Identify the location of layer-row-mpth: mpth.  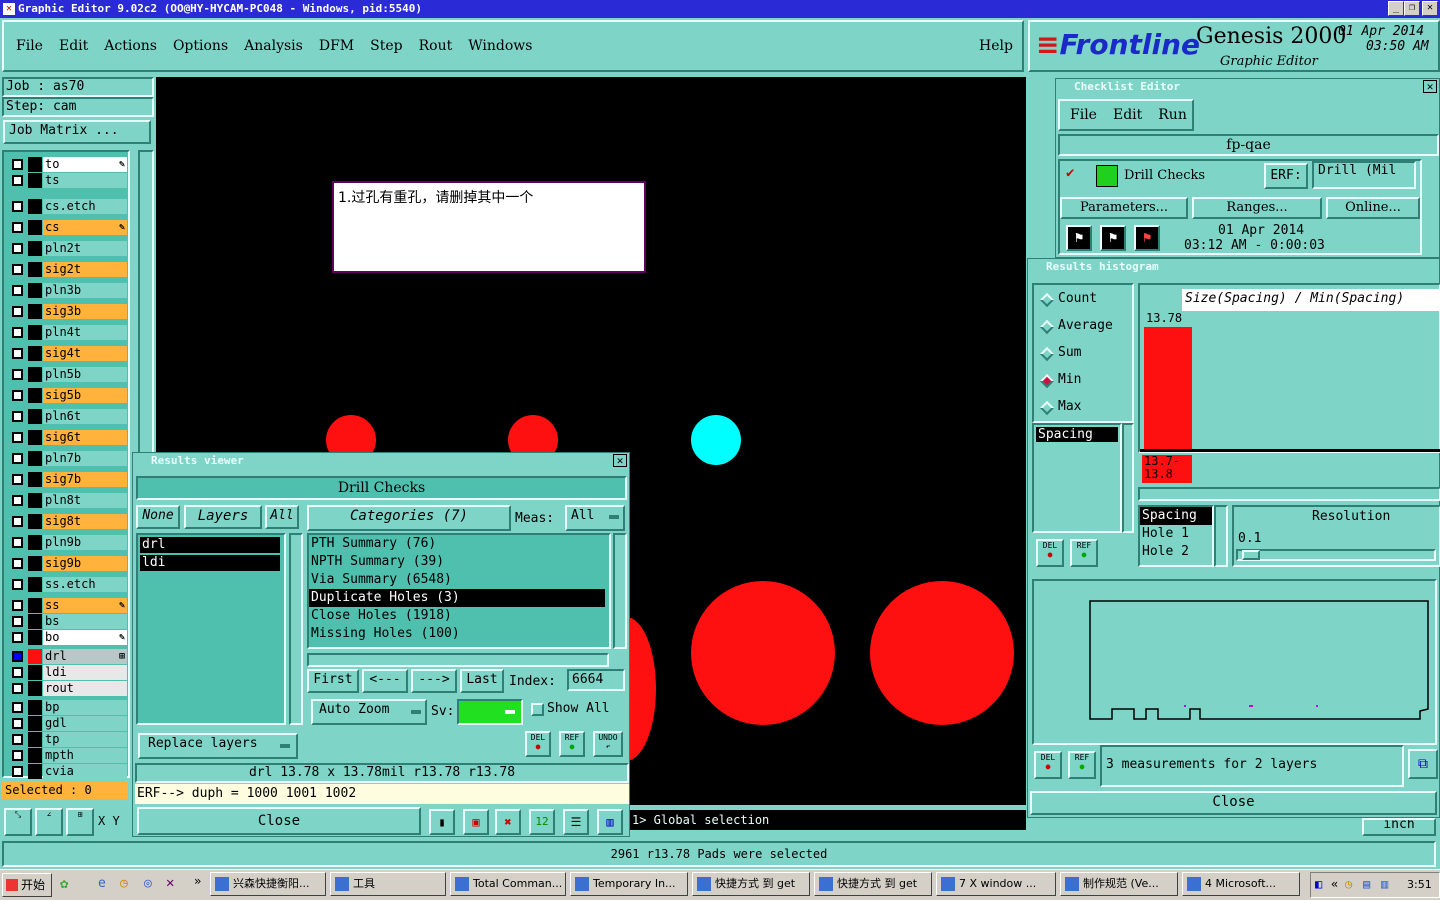
(69, 755).